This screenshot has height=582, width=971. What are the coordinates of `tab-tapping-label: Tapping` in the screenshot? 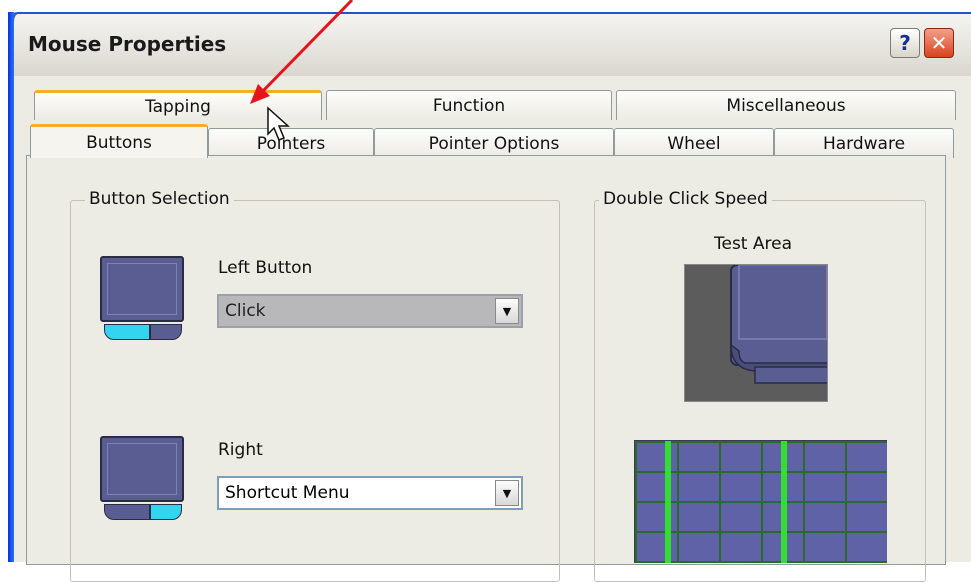 It's located at (178, 106).